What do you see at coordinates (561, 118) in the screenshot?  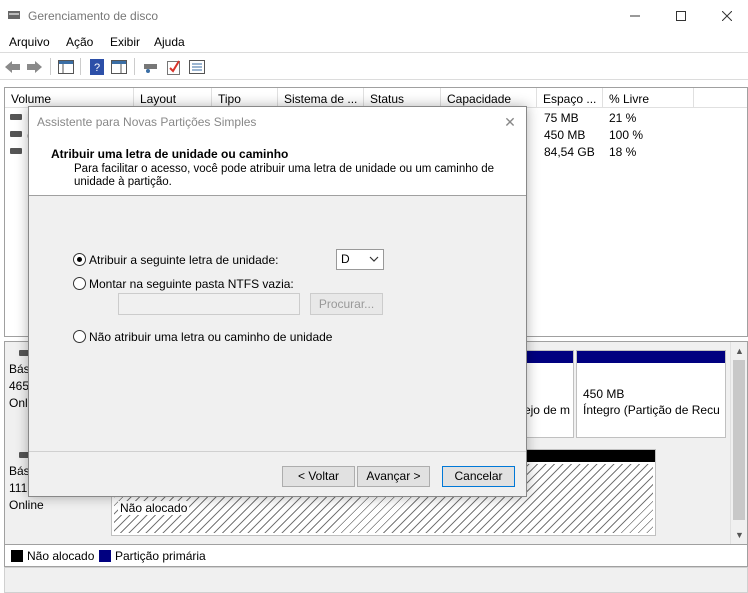 I see `row-space: 75 MB` at bounding box center [561, 118].